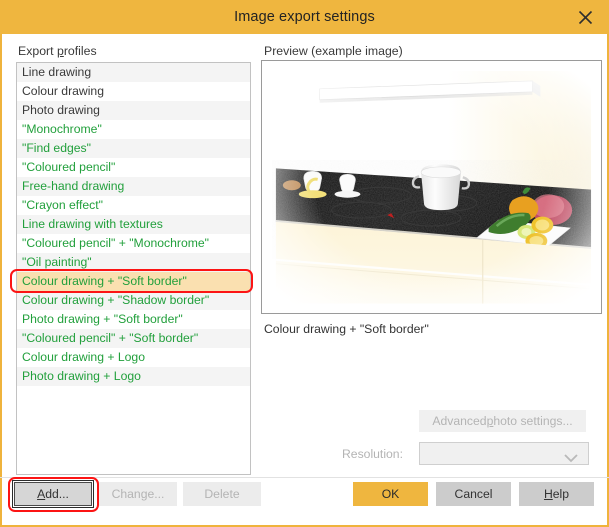  What do you see at coordinates (133, 357) in the screenshot?
I see `profile-list-item: Colour drawing + Logo` at bounding box center [133, 357].